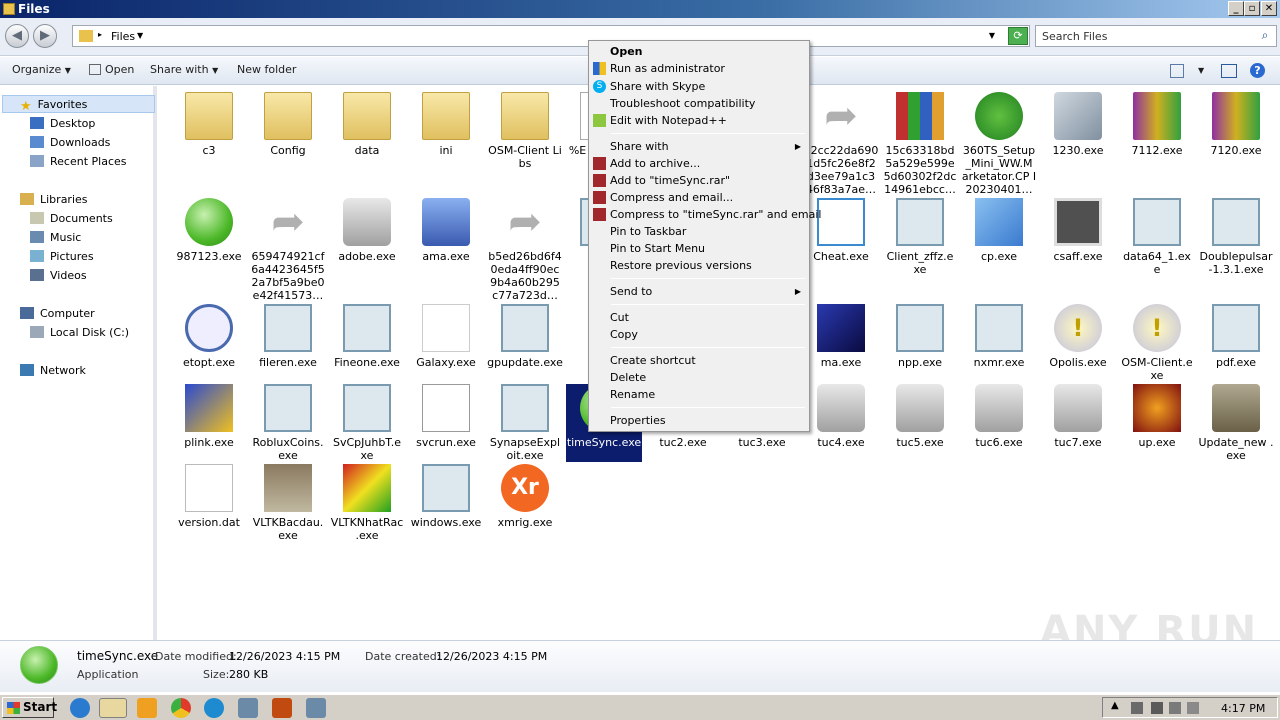  What do you see at coordinates (62, 123) in the screenshot?
I see `nav-desktop: Desktop` at bounding box center [62, 123].